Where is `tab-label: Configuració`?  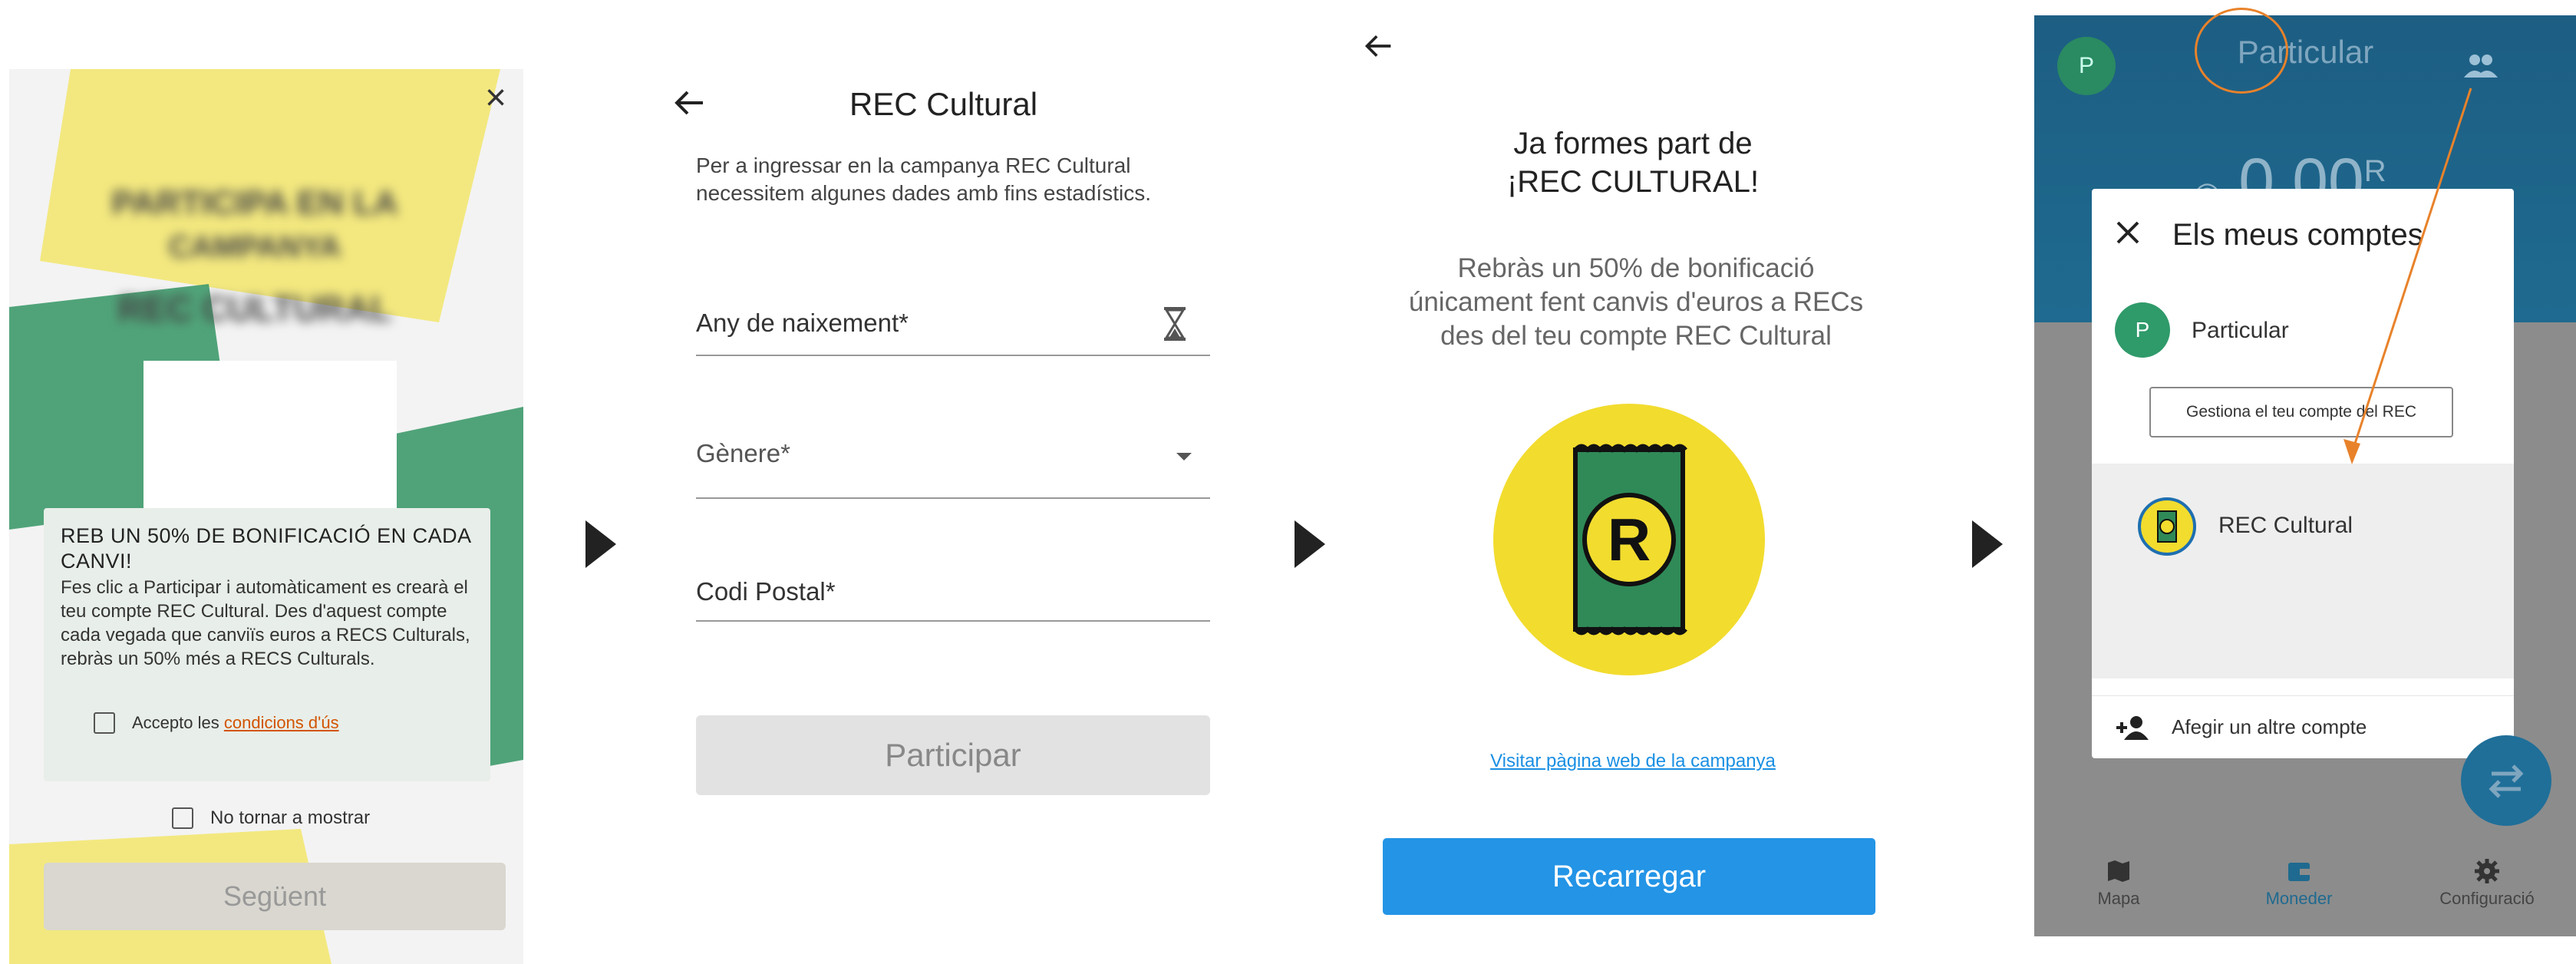 tab-label: Configuració is located at coordinates (2487, 899).